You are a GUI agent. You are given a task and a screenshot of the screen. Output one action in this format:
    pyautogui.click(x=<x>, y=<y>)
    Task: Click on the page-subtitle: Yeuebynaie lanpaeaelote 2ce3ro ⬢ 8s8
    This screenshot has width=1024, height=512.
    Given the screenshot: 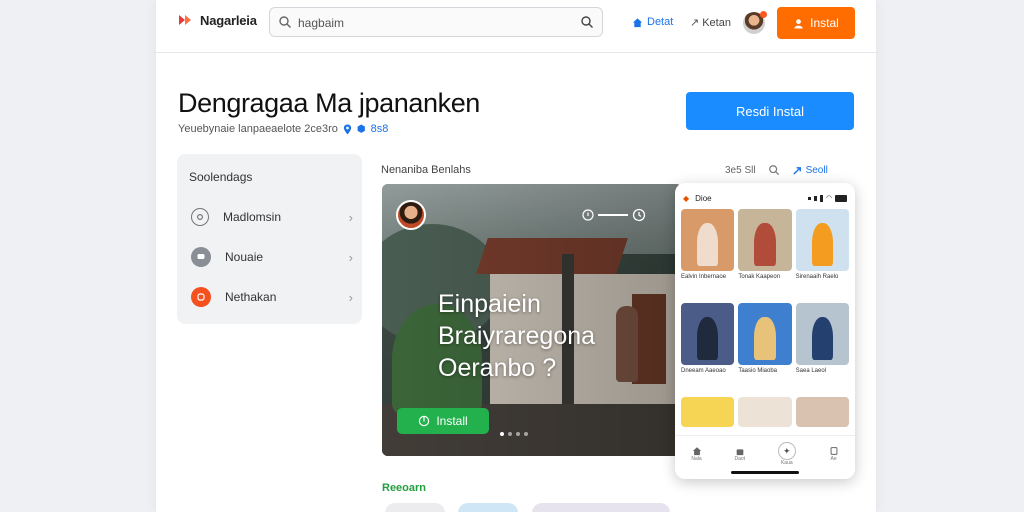 What is the action you would take?
    pyautogui.click(x=283, y=129)
    